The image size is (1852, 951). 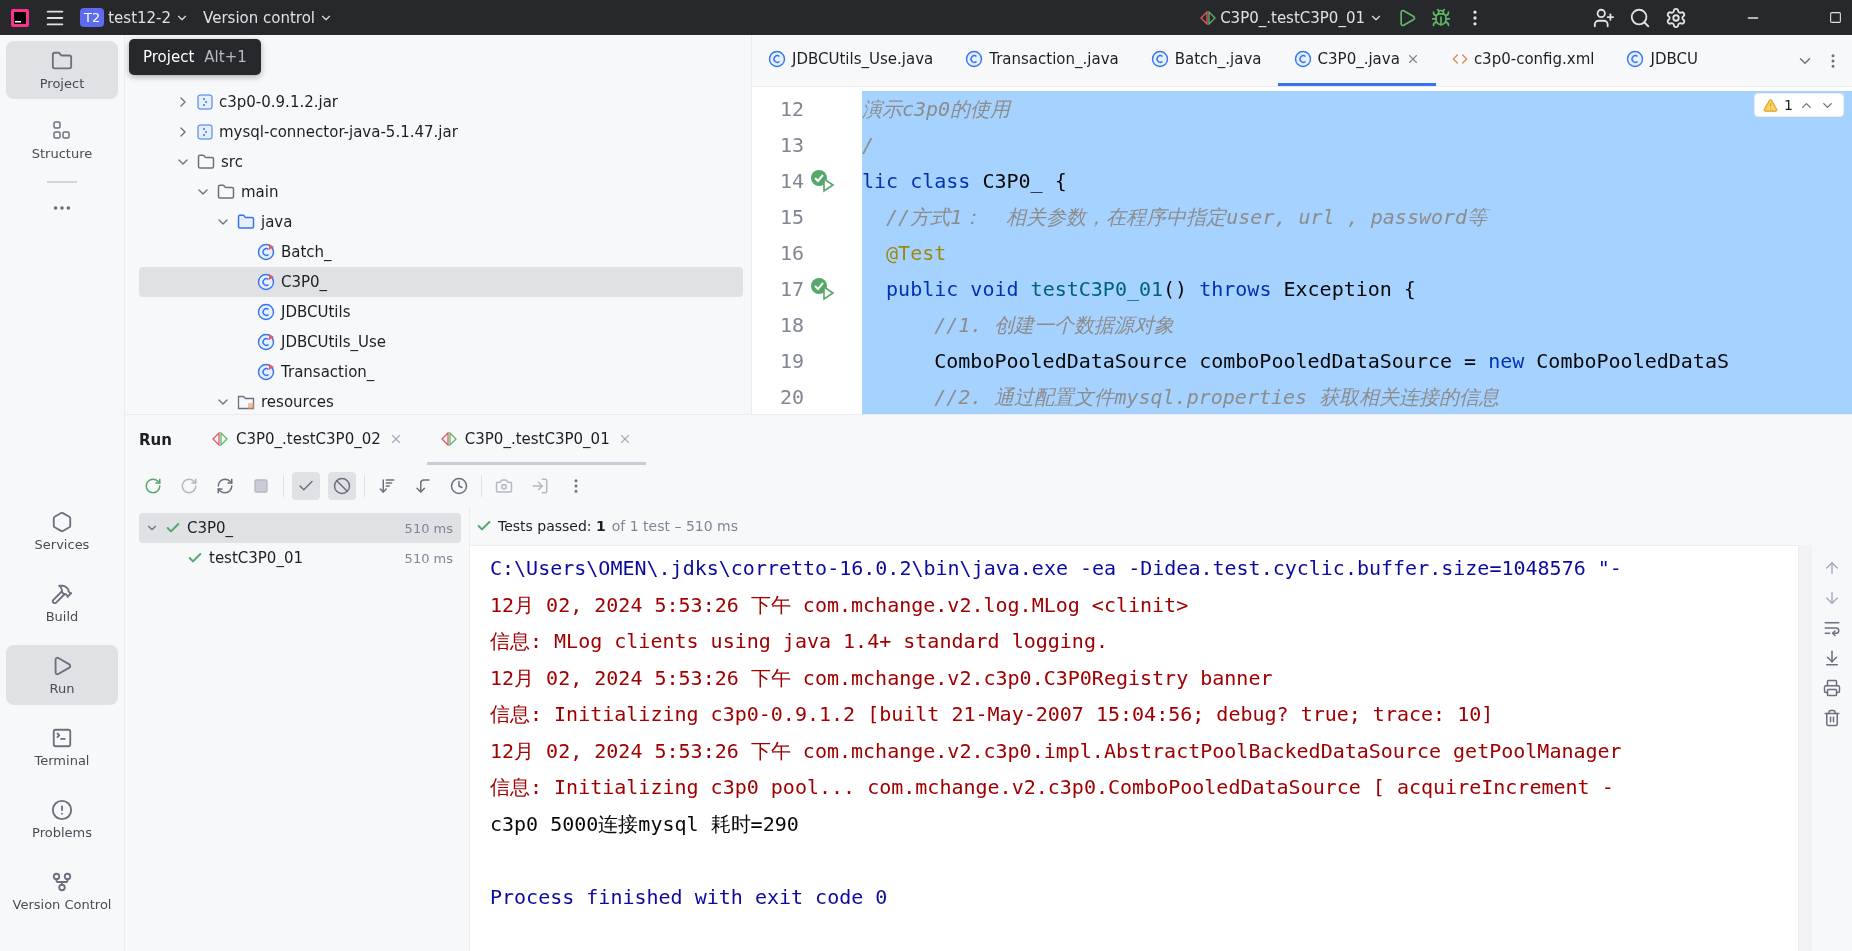 What do you see at coordinates (882, 678) in the screenshot?
I see `console-line: 12月 02, 2024 5:53:26 下午 com.mchange.v2.c3p0.C3P0Registry banner` at bounding box center [882, 678].